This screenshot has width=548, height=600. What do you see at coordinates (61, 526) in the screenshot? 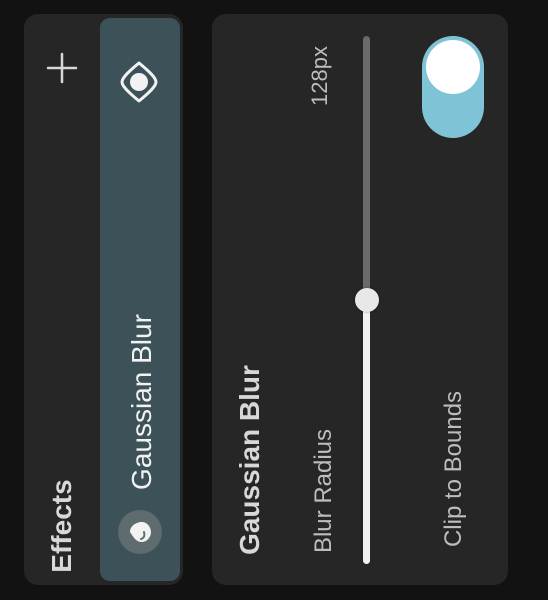
I see `effects-title: Effects` at bounding box center [61, 526].